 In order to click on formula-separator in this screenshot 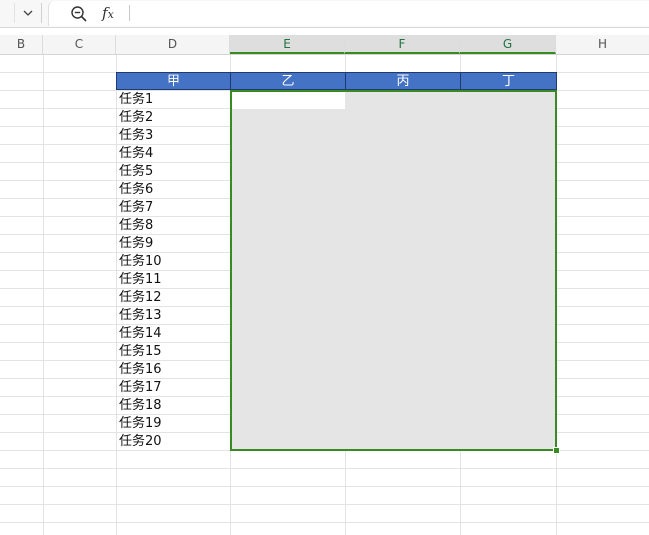, I will do `click(129, 13)`.